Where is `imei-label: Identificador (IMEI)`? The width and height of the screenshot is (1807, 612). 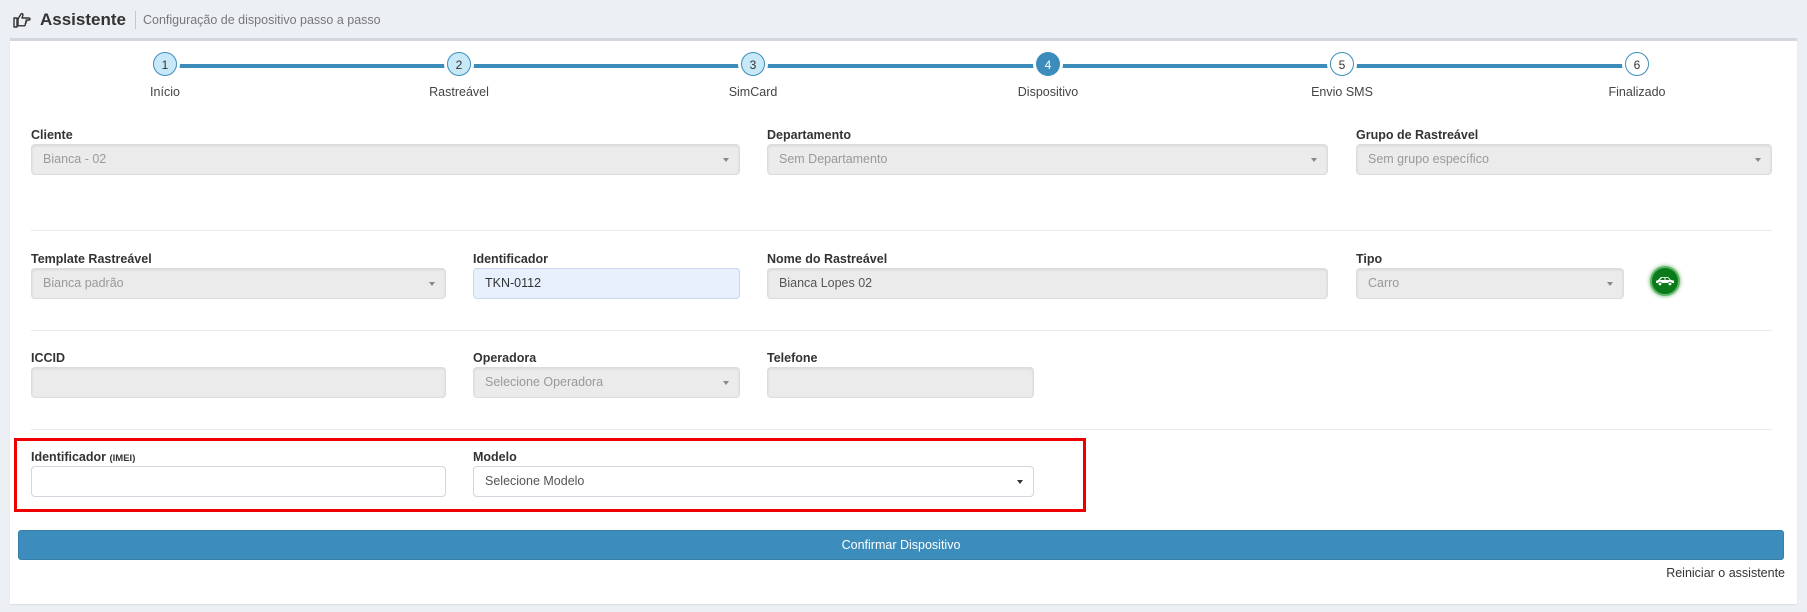 imei-label: Identificador (IMEI) is located at coordinates (238, 457).